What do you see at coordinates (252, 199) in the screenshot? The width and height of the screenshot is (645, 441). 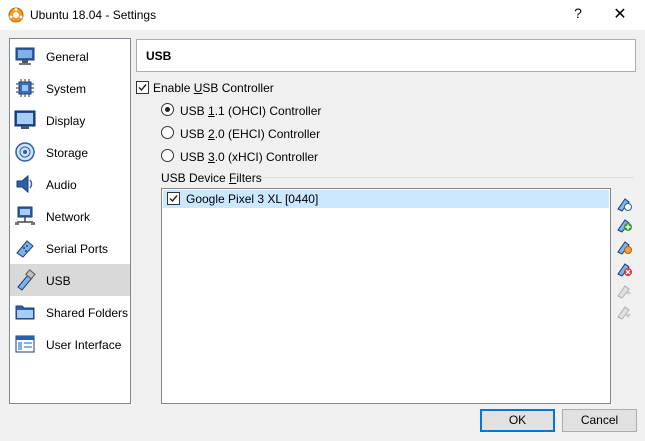 I see `filter-name: Google Pixel 3 XL [0440]` at bounding box center [252, 199].